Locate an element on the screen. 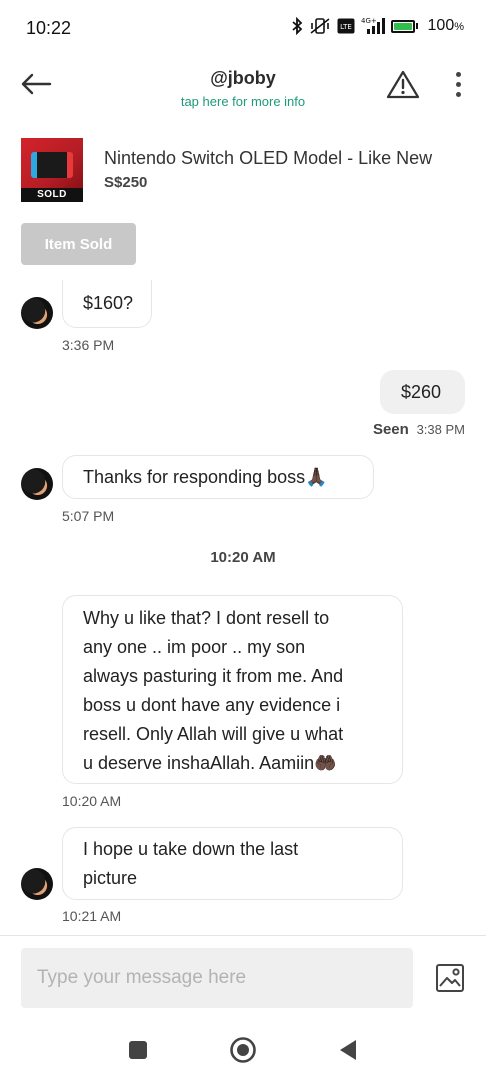 Image resolution: width=486 pixels, height=1080 pixels. message-bubble: I hope u take down the last picture is located at coordinates (232, 863).